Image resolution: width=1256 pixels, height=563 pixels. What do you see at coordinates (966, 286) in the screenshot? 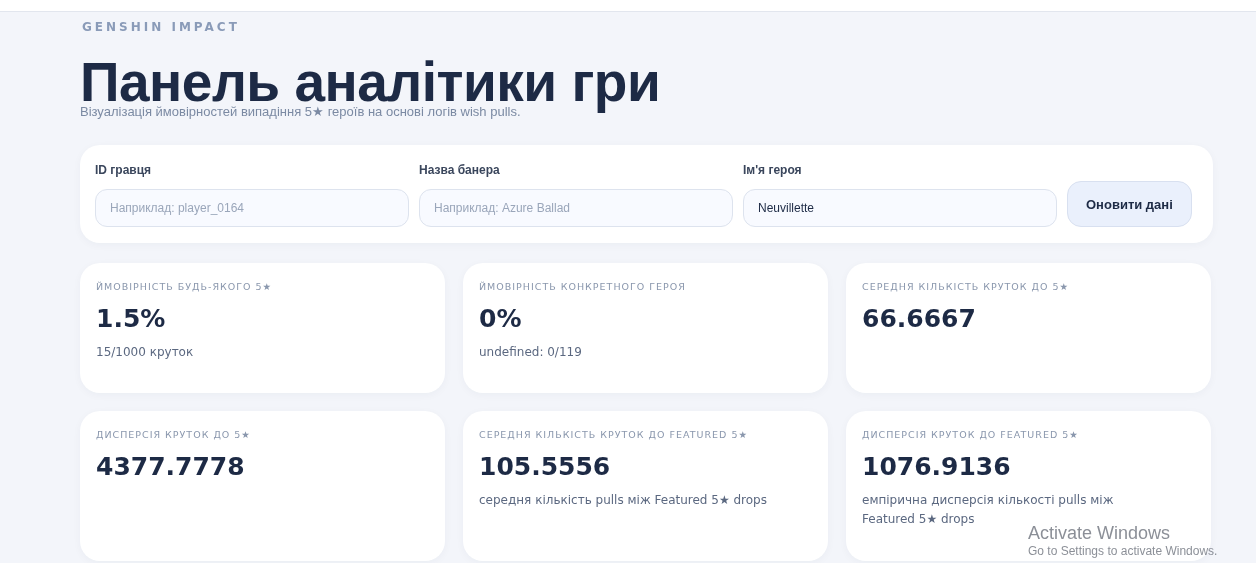
I see `stat-label: СЕРЕДНЯ КІЛЬКІСТЬ КРУТОК ДО 5★` at bounding box center [966, 286].